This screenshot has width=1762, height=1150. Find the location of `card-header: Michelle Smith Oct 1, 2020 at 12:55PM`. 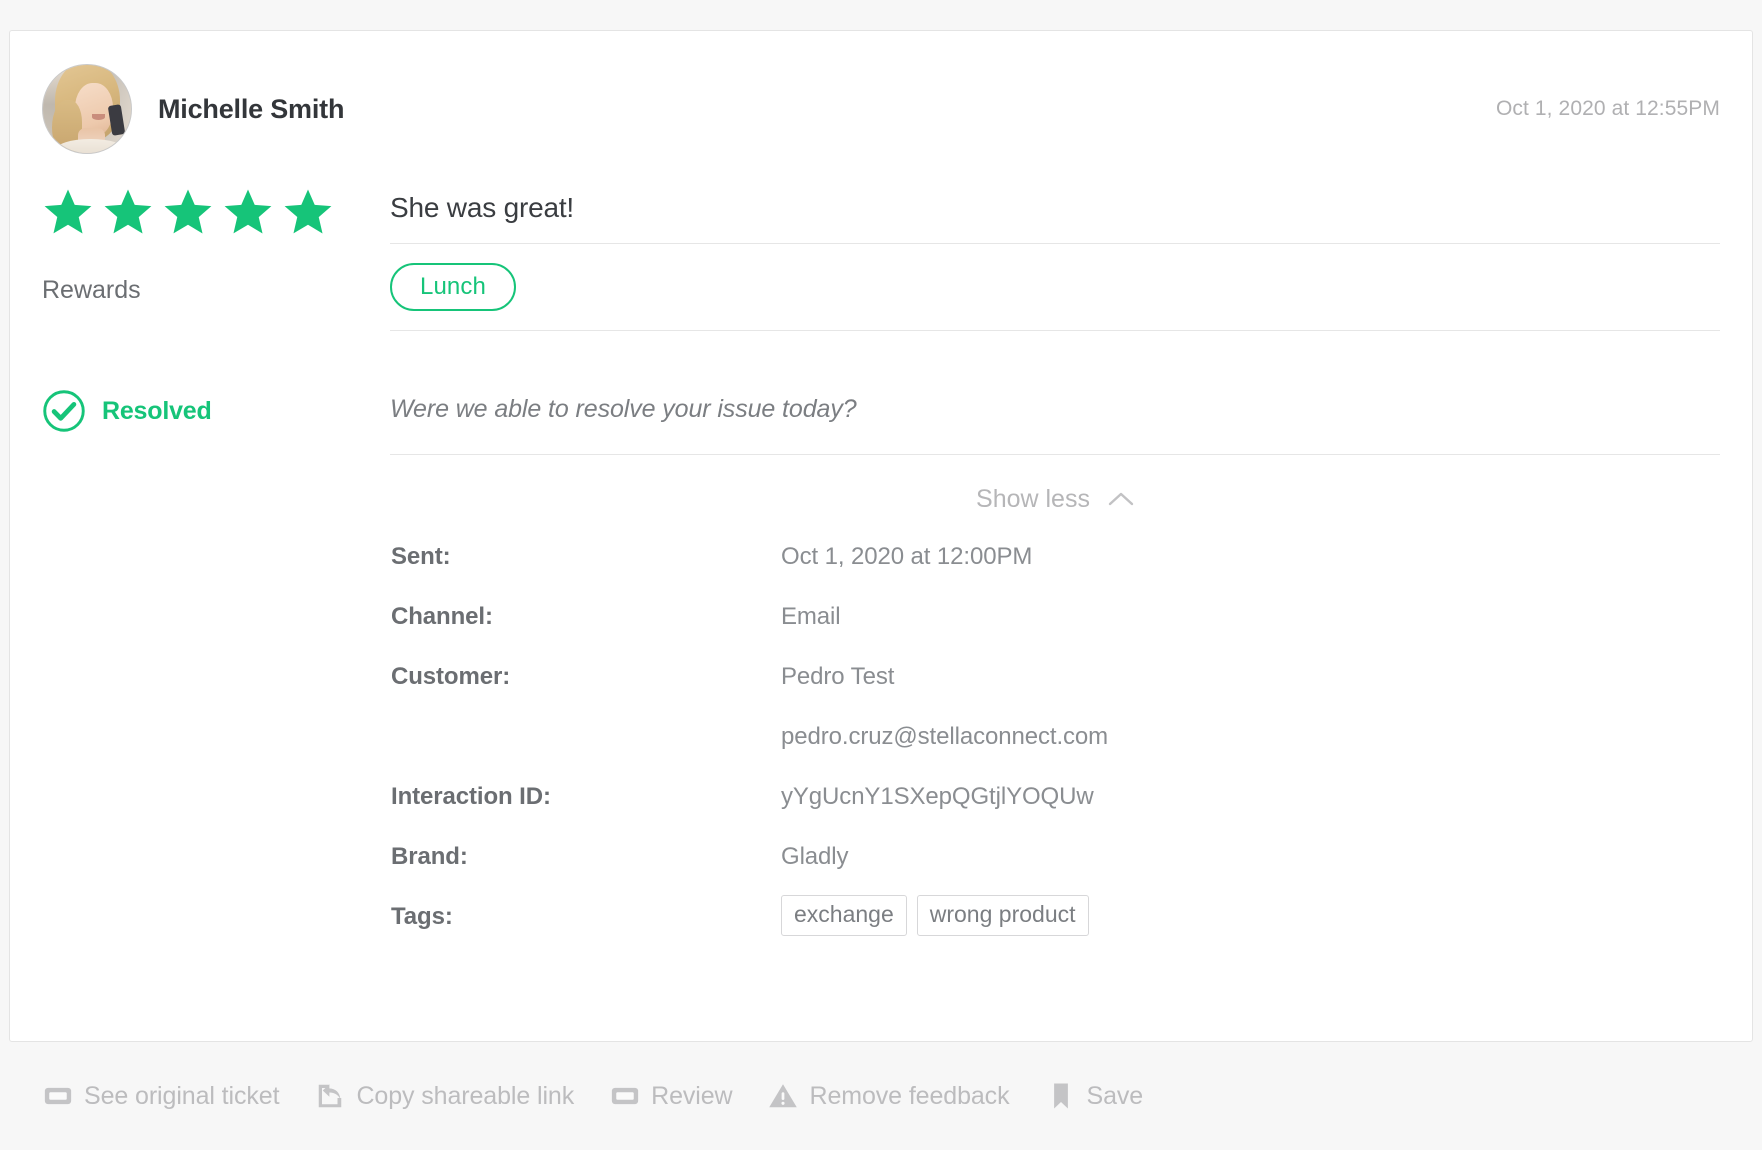

card-header: Michelle Smith Oct 1, 2020 at 12:55PM is located at coordinates (881, 109).